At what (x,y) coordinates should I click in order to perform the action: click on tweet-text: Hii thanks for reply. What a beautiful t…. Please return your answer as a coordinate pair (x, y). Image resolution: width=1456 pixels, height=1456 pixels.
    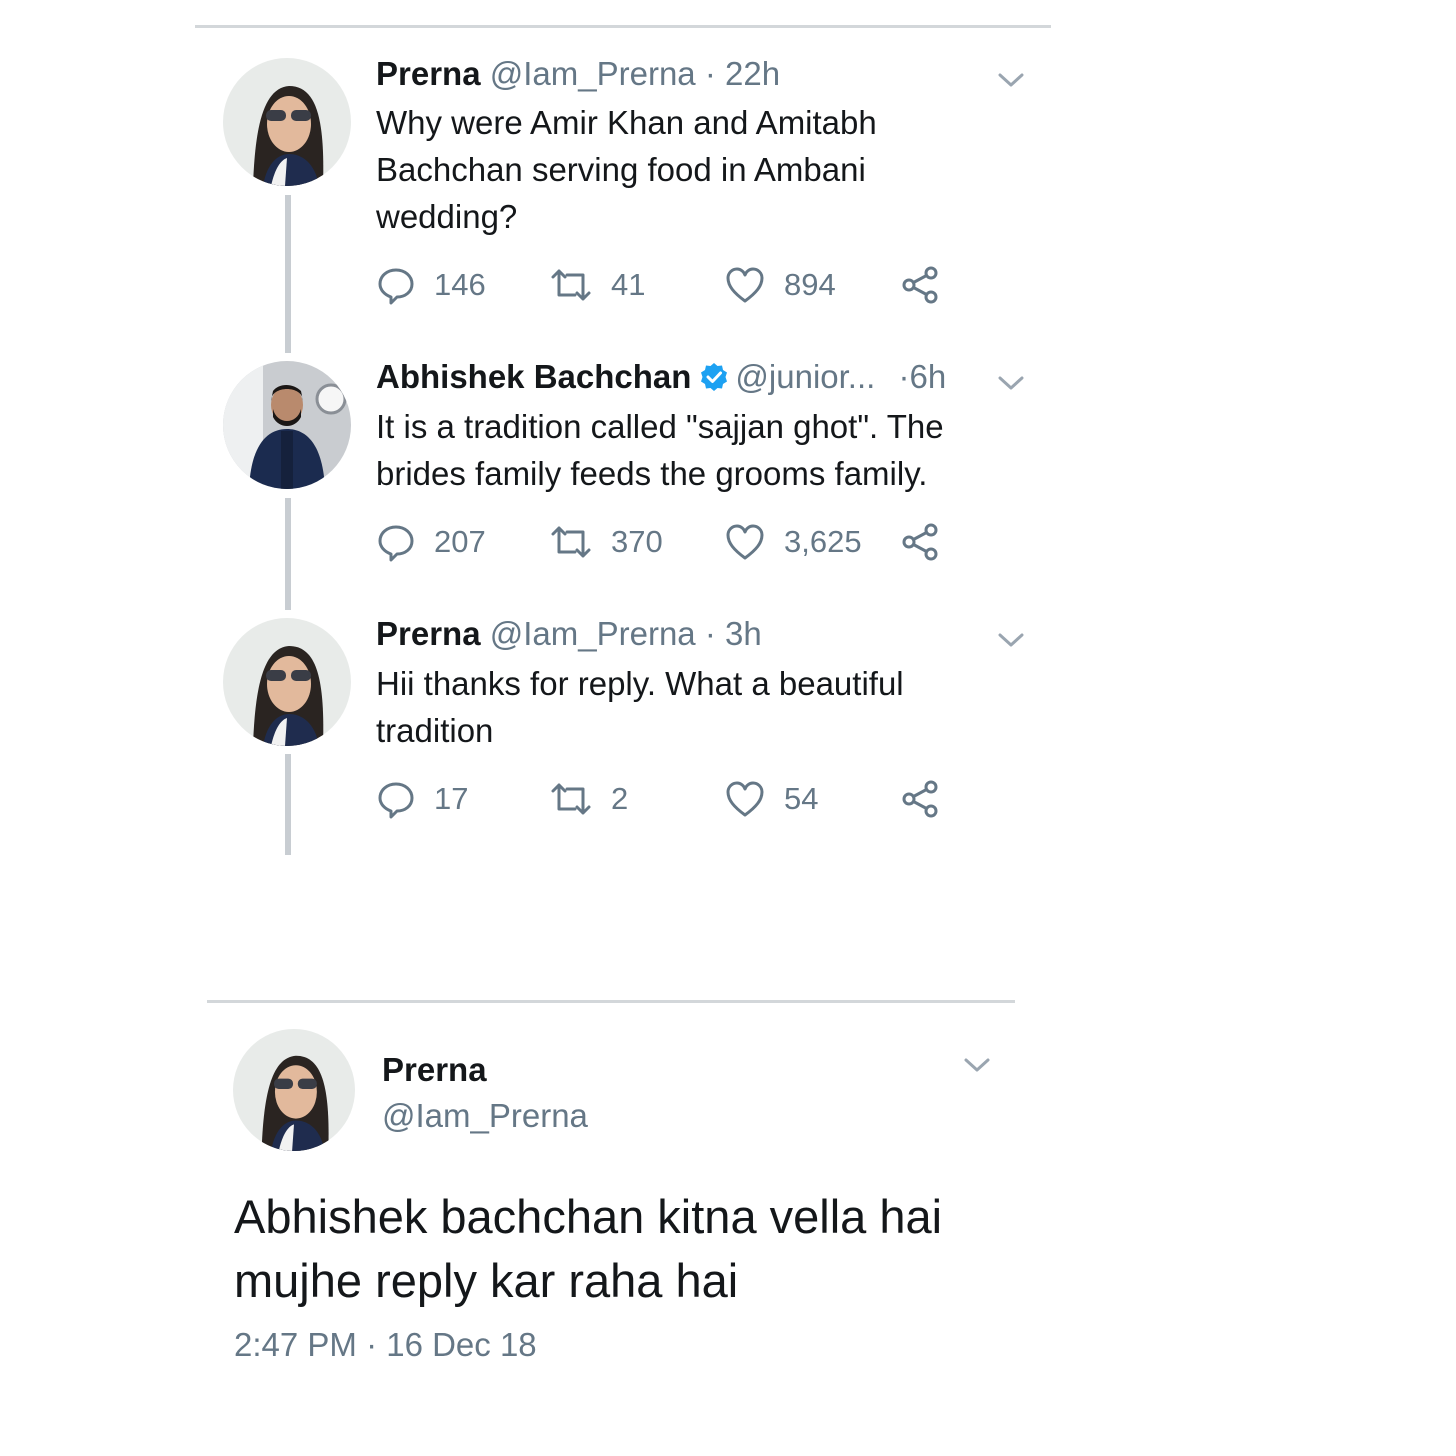
    Looking at the image, I should click on (640, 707).